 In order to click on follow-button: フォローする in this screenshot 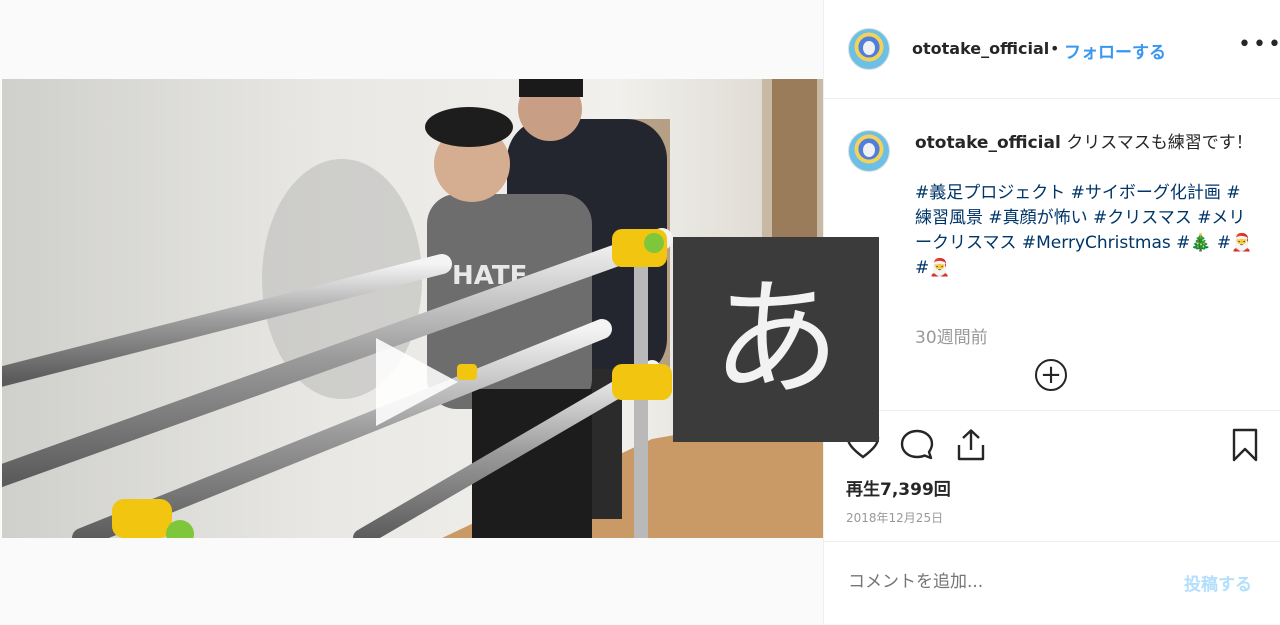, I will do `click(1115, 50)`.